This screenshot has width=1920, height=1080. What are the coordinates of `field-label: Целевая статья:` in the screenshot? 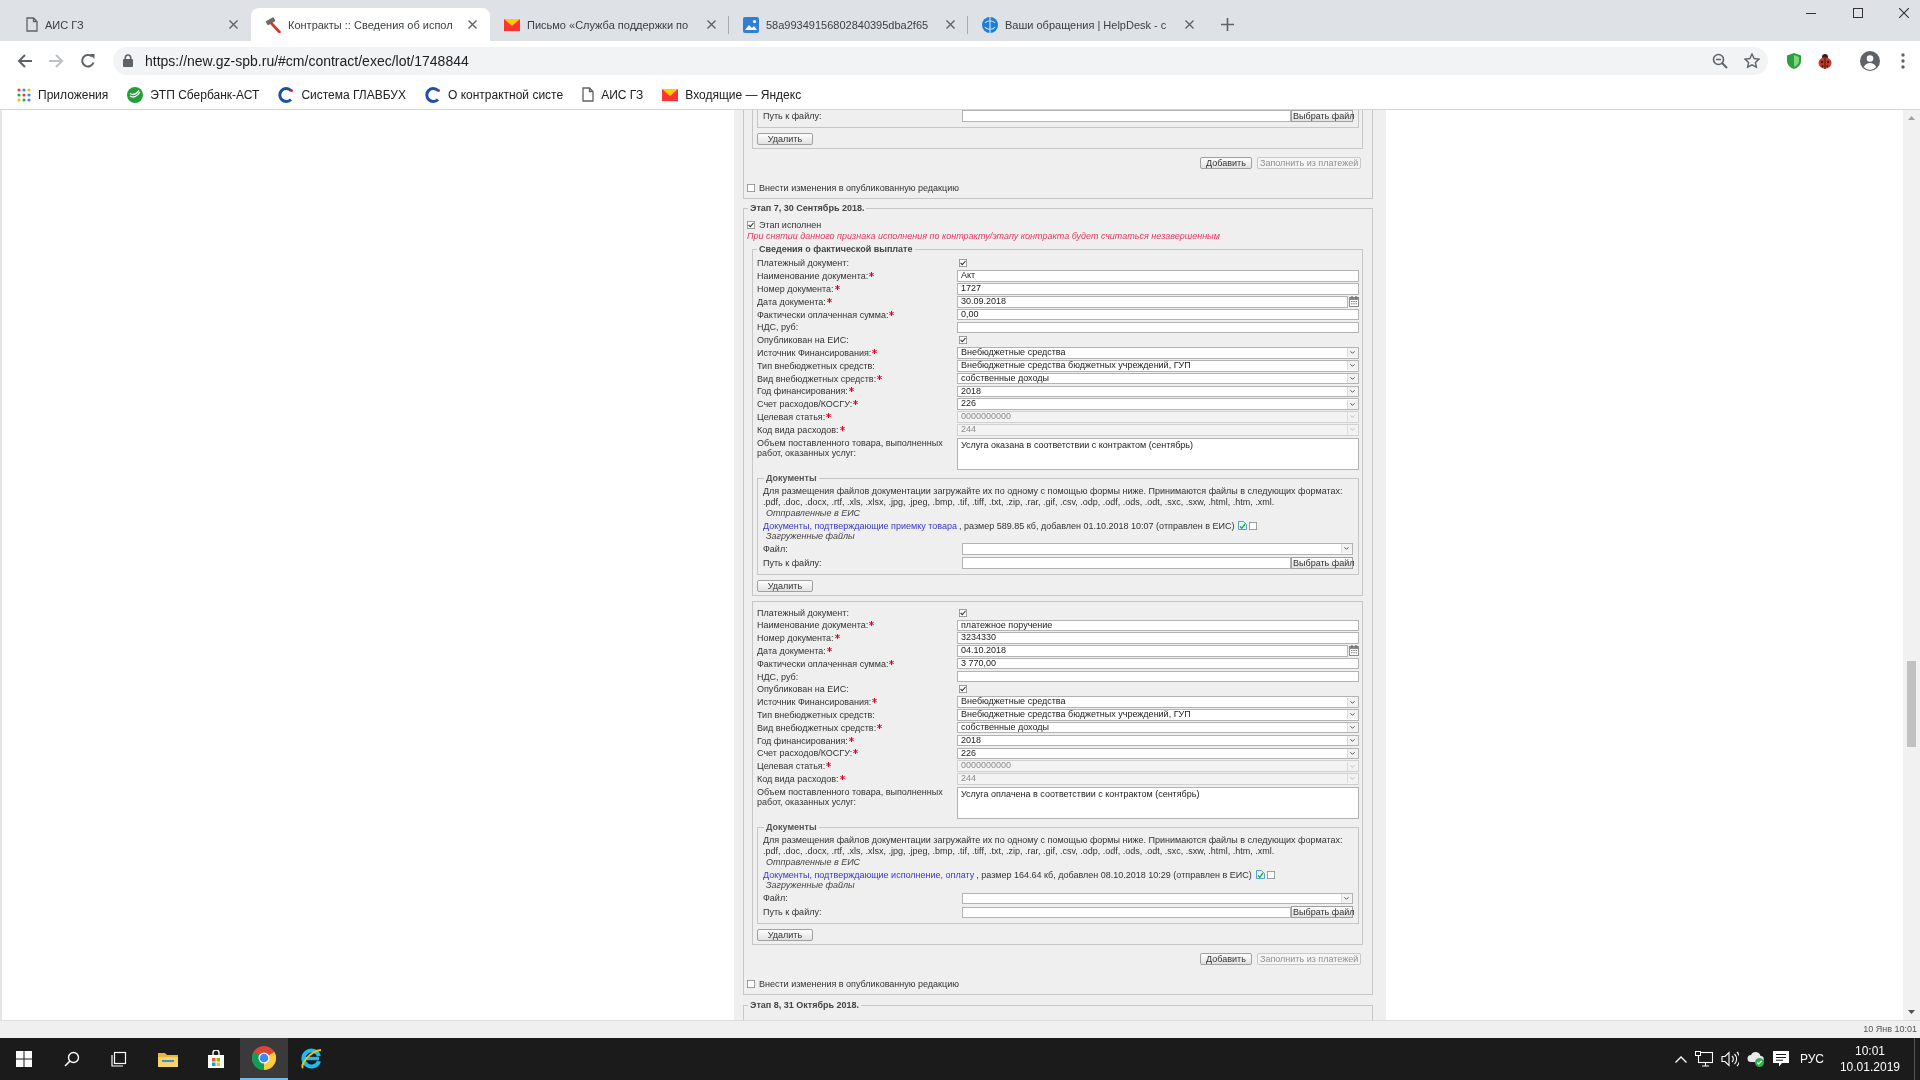 It's located at (791, 416).